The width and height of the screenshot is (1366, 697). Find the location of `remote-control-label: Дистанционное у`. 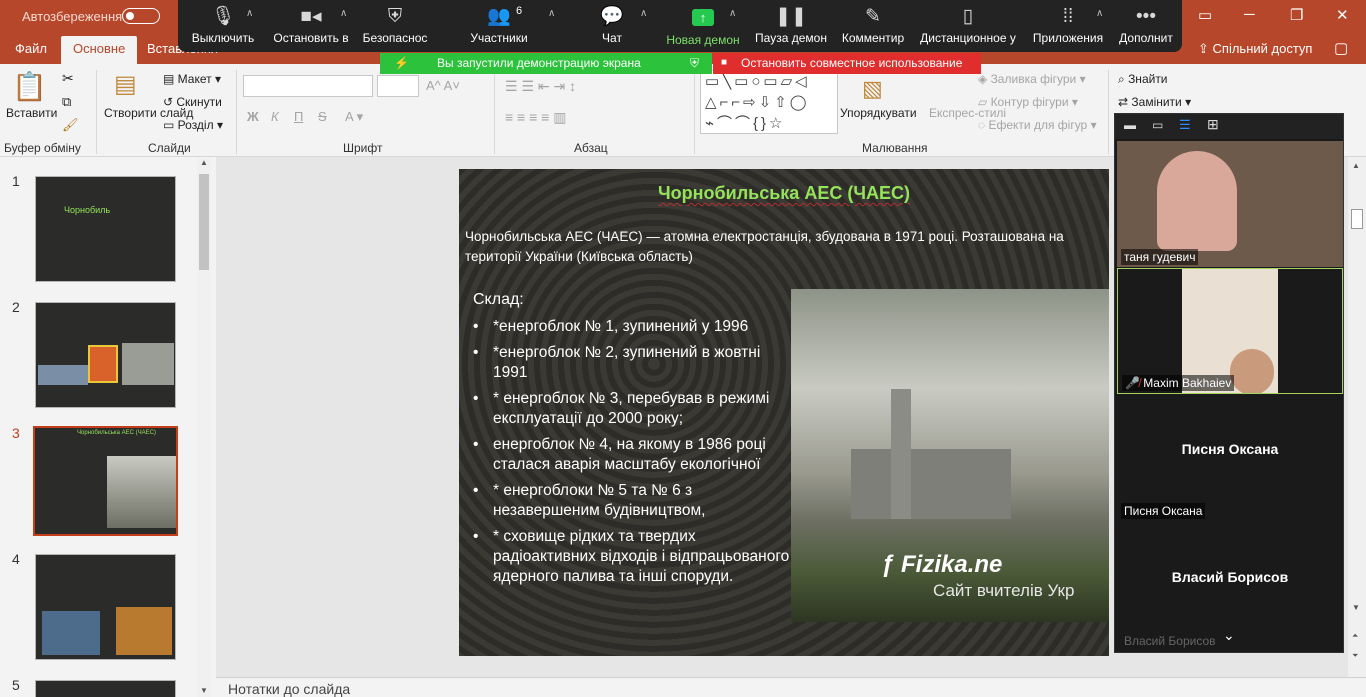

remote-control-label: Дистанционное у is located at coordinates (968, 38).